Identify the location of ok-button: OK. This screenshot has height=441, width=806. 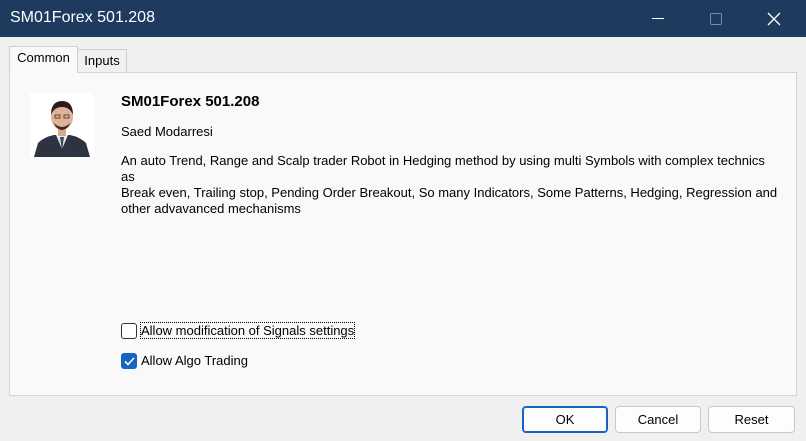
(565, 419).